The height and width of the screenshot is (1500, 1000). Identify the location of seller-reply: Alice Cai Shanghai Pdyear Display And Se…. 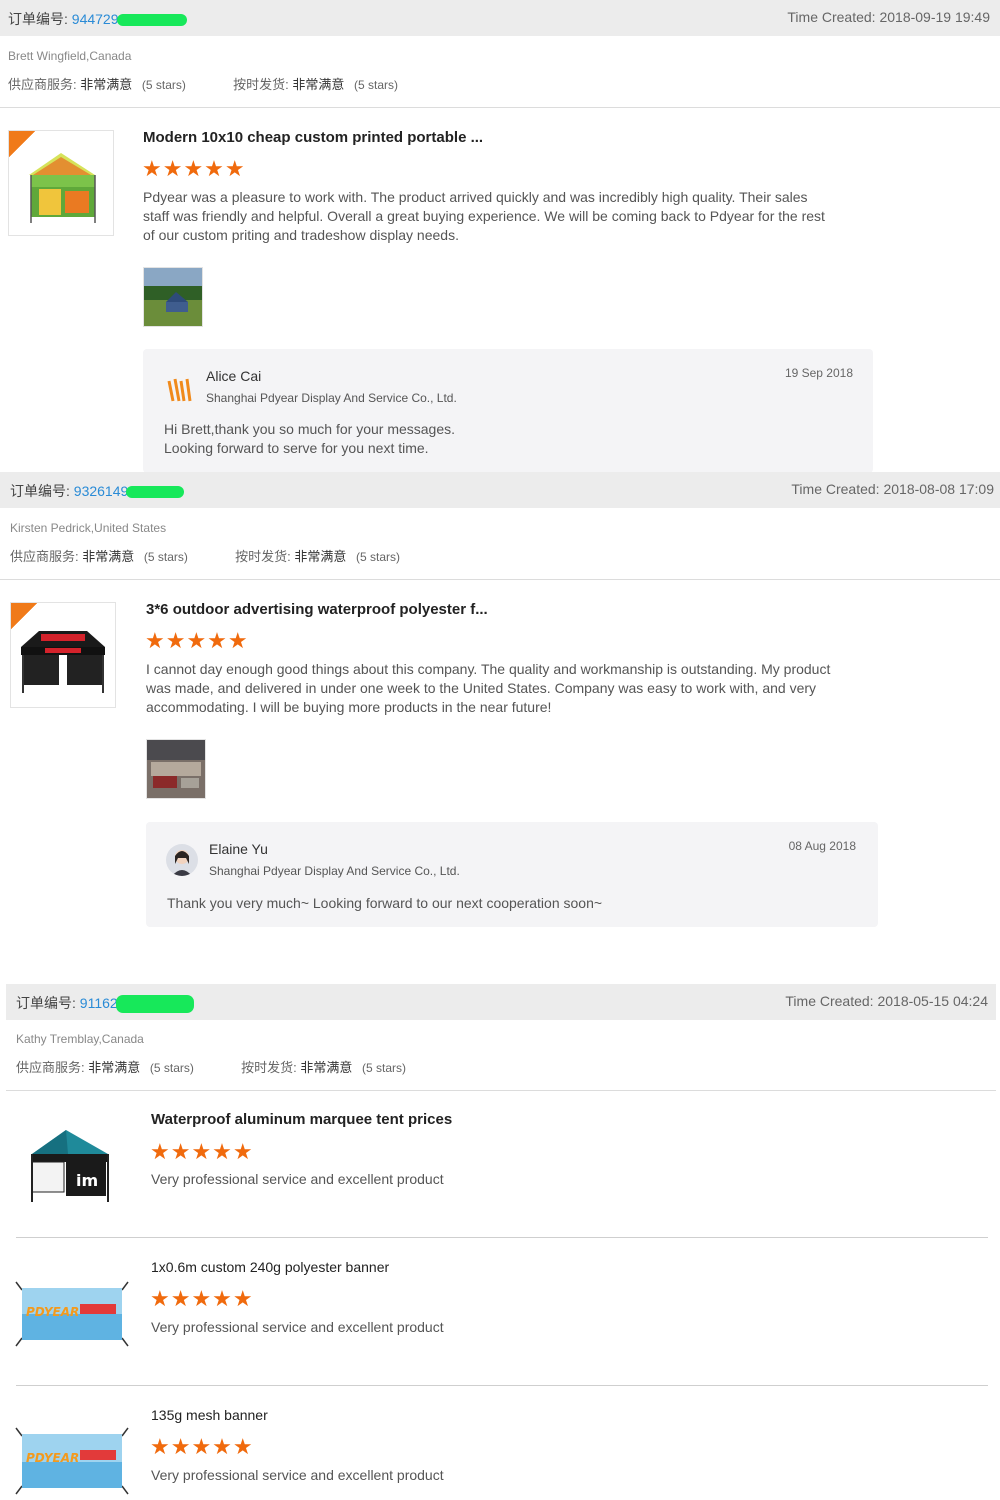
(508, 411).